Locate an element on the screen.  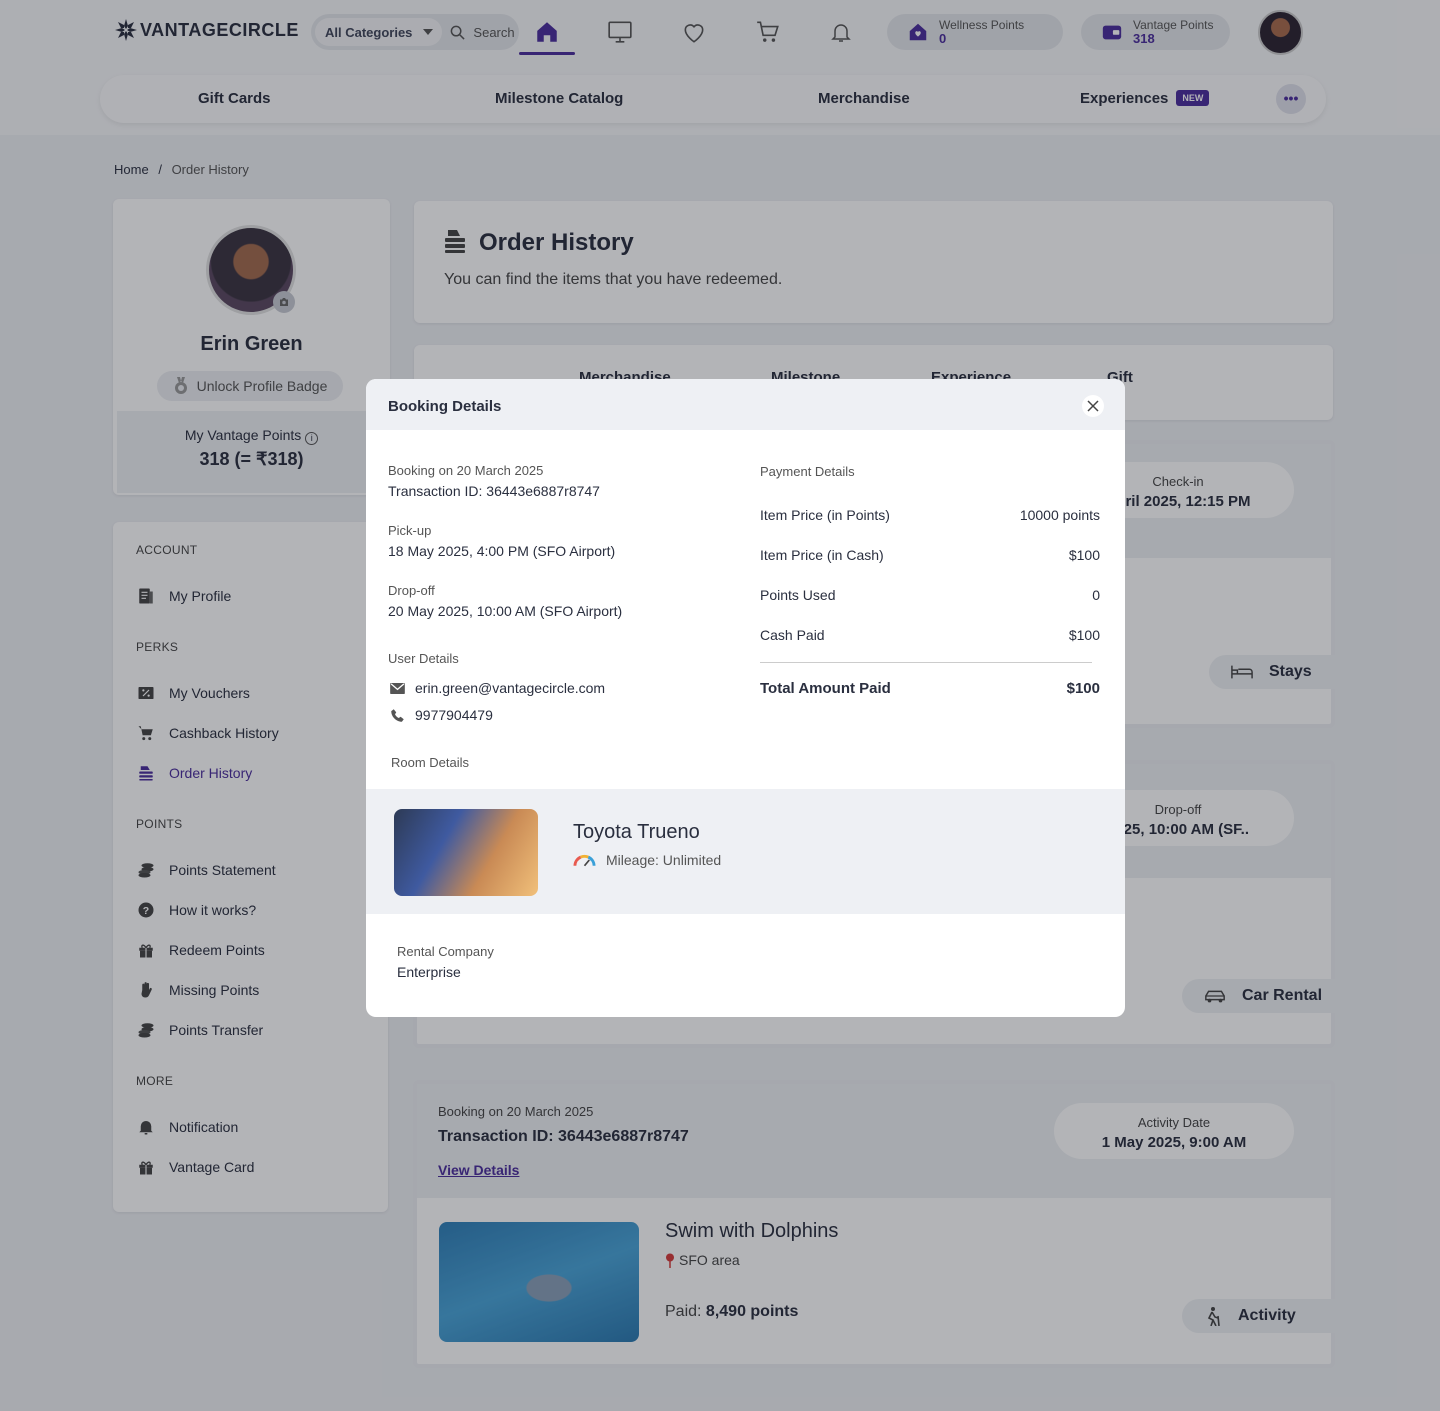
room-details-label: Room Details is located at coordinates (430, 762).